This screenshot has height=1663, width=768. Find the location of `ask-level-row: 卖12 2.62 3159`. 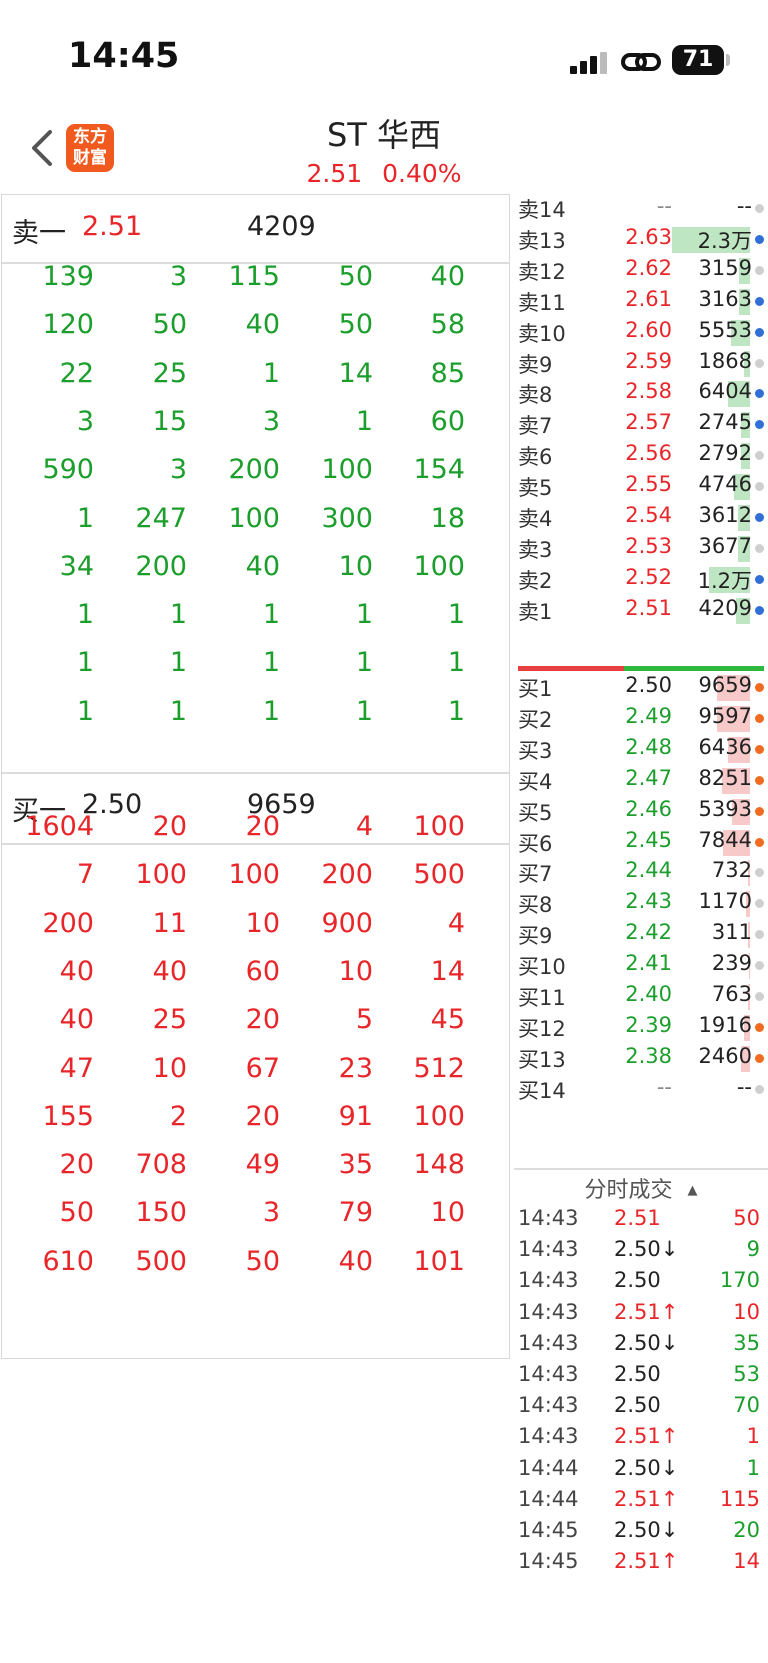

ask-level-row: 卖12 2.62 3159 is located at coordinates (641, 272).